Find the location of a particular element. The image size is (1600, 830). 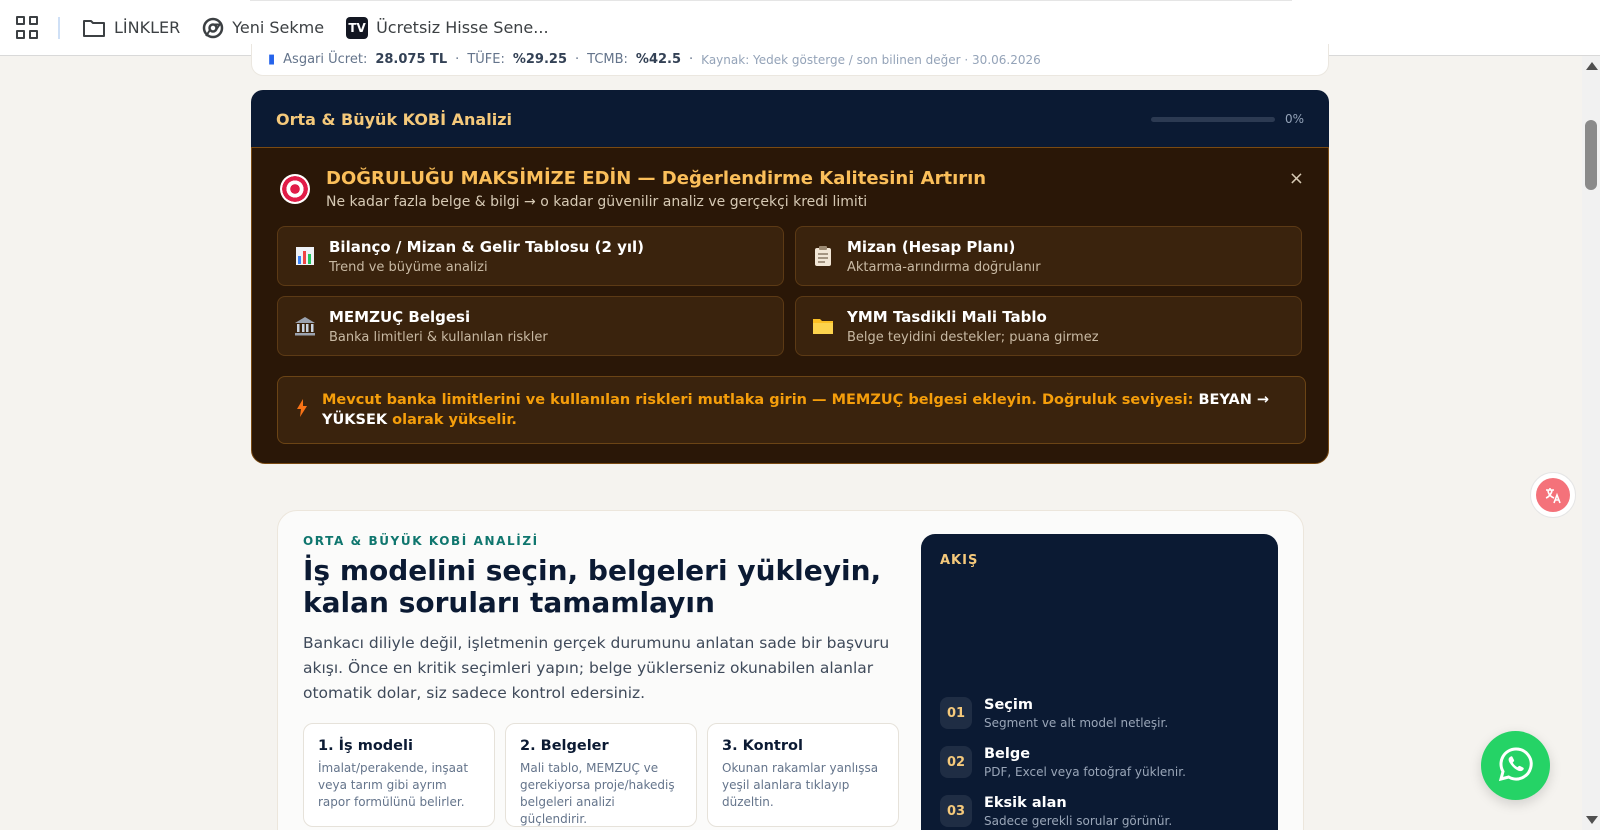

chart-icon: ▮ is located at coordinates (272, 59).